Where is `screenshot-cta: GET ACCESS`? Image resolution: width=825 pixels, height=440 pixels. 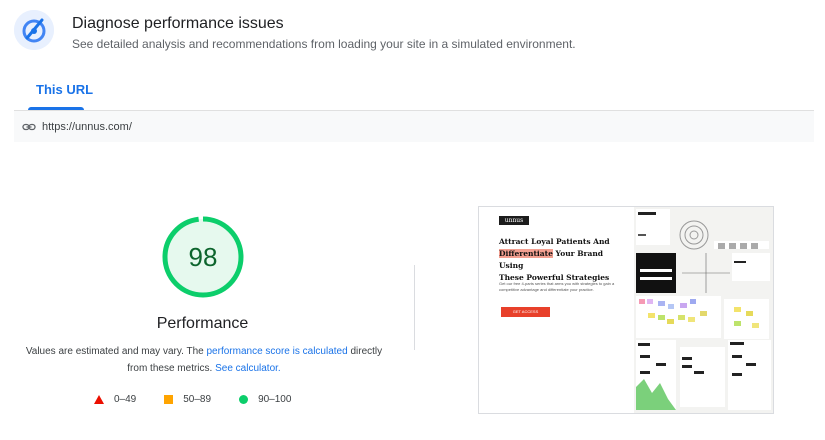 screenshot-cta: GET ACCESS is located at coordinates (525, 312).